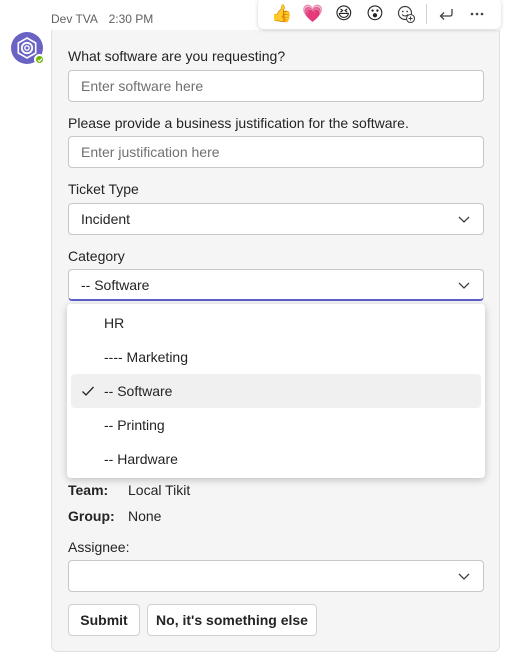  I want to click on bot-avatar, so click(28, 48).